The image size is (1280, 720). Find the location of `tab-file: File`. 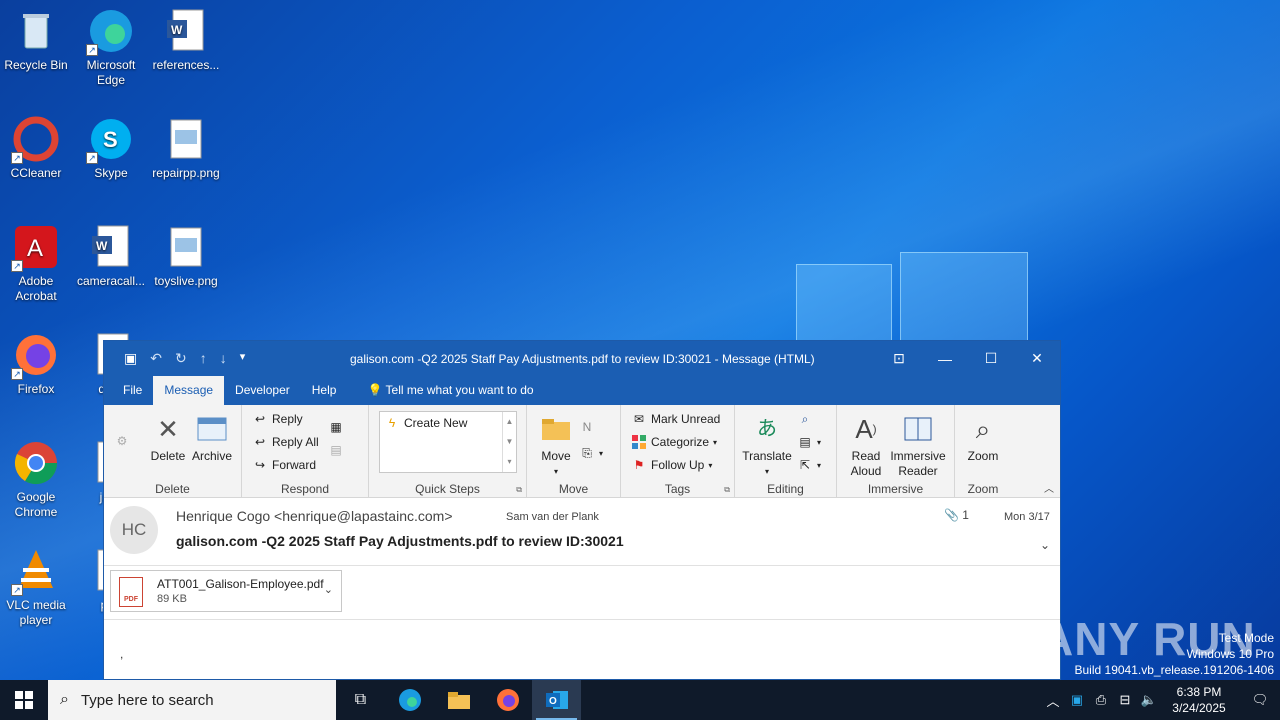

tab-file: File is located at coordinates (132, 390).